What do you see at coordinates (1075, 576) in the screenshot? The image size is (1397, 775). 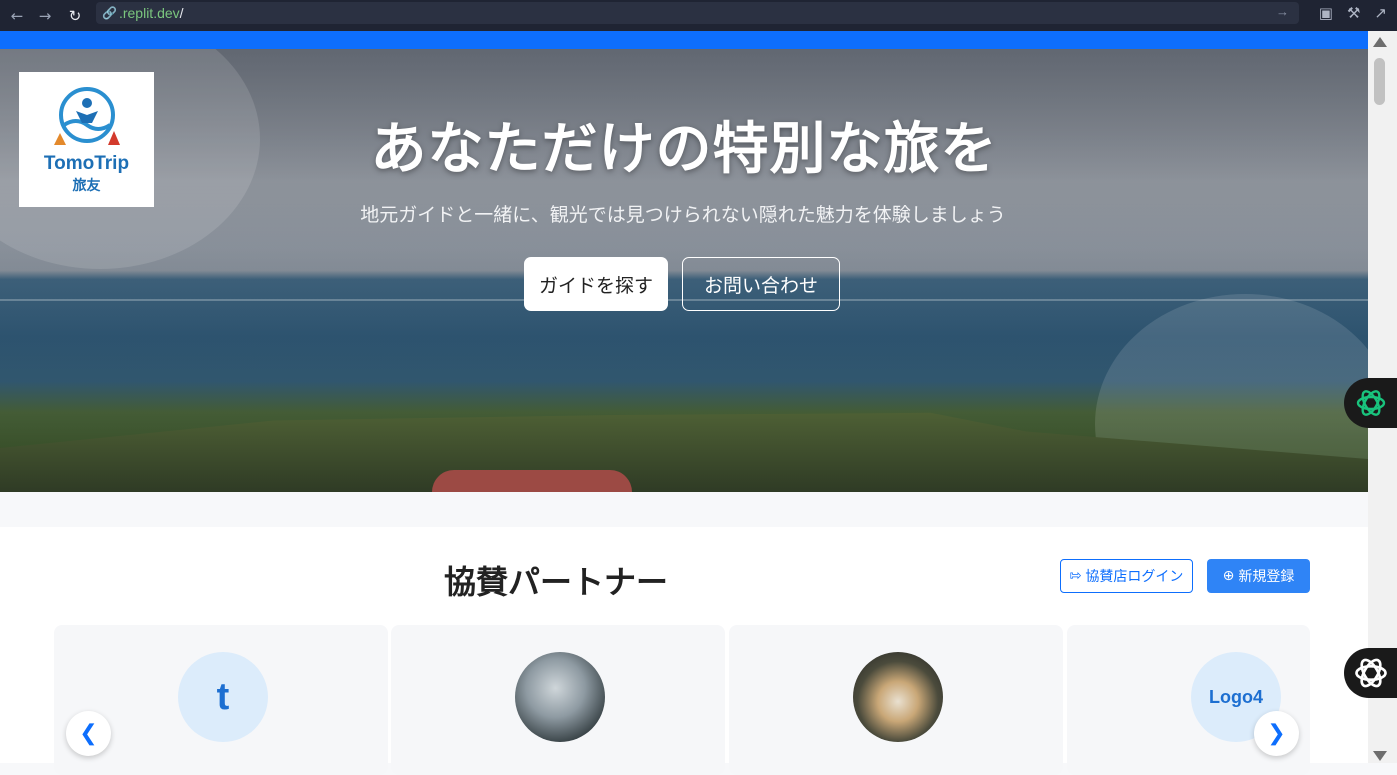 I see `login-icon: ⇰` at bounding box center [1075, 576].